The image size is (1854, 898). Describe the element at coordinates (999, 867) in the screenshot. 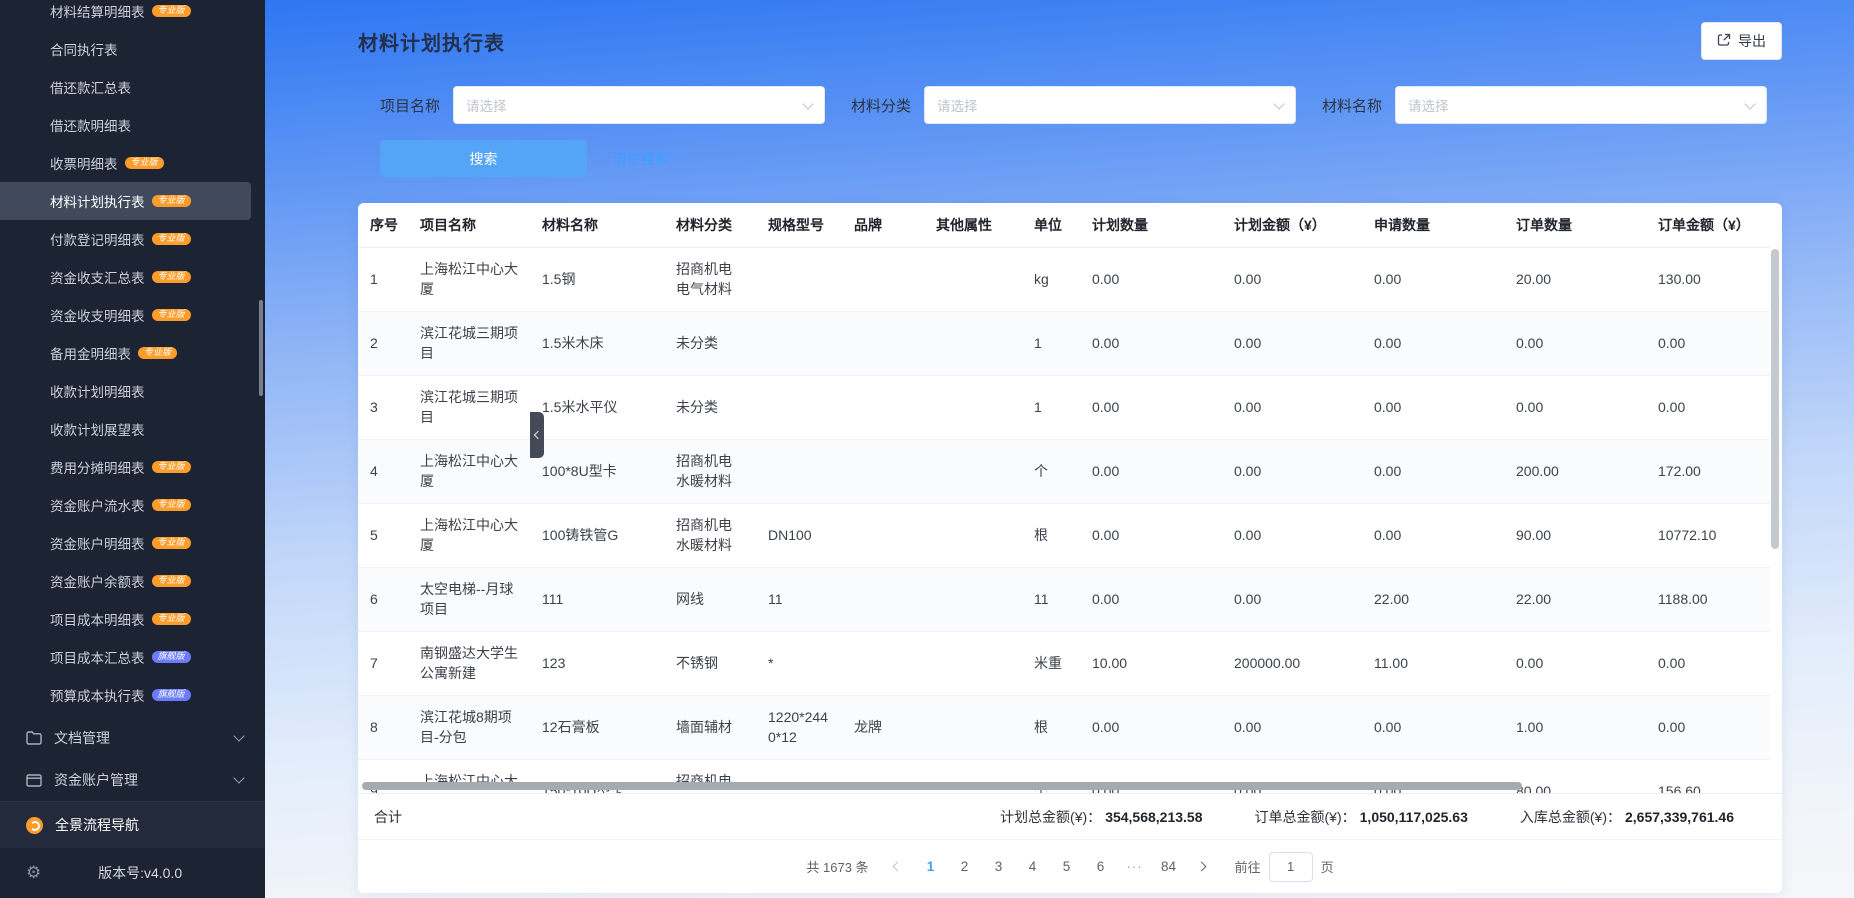

I see `page-button: 3` at that location.